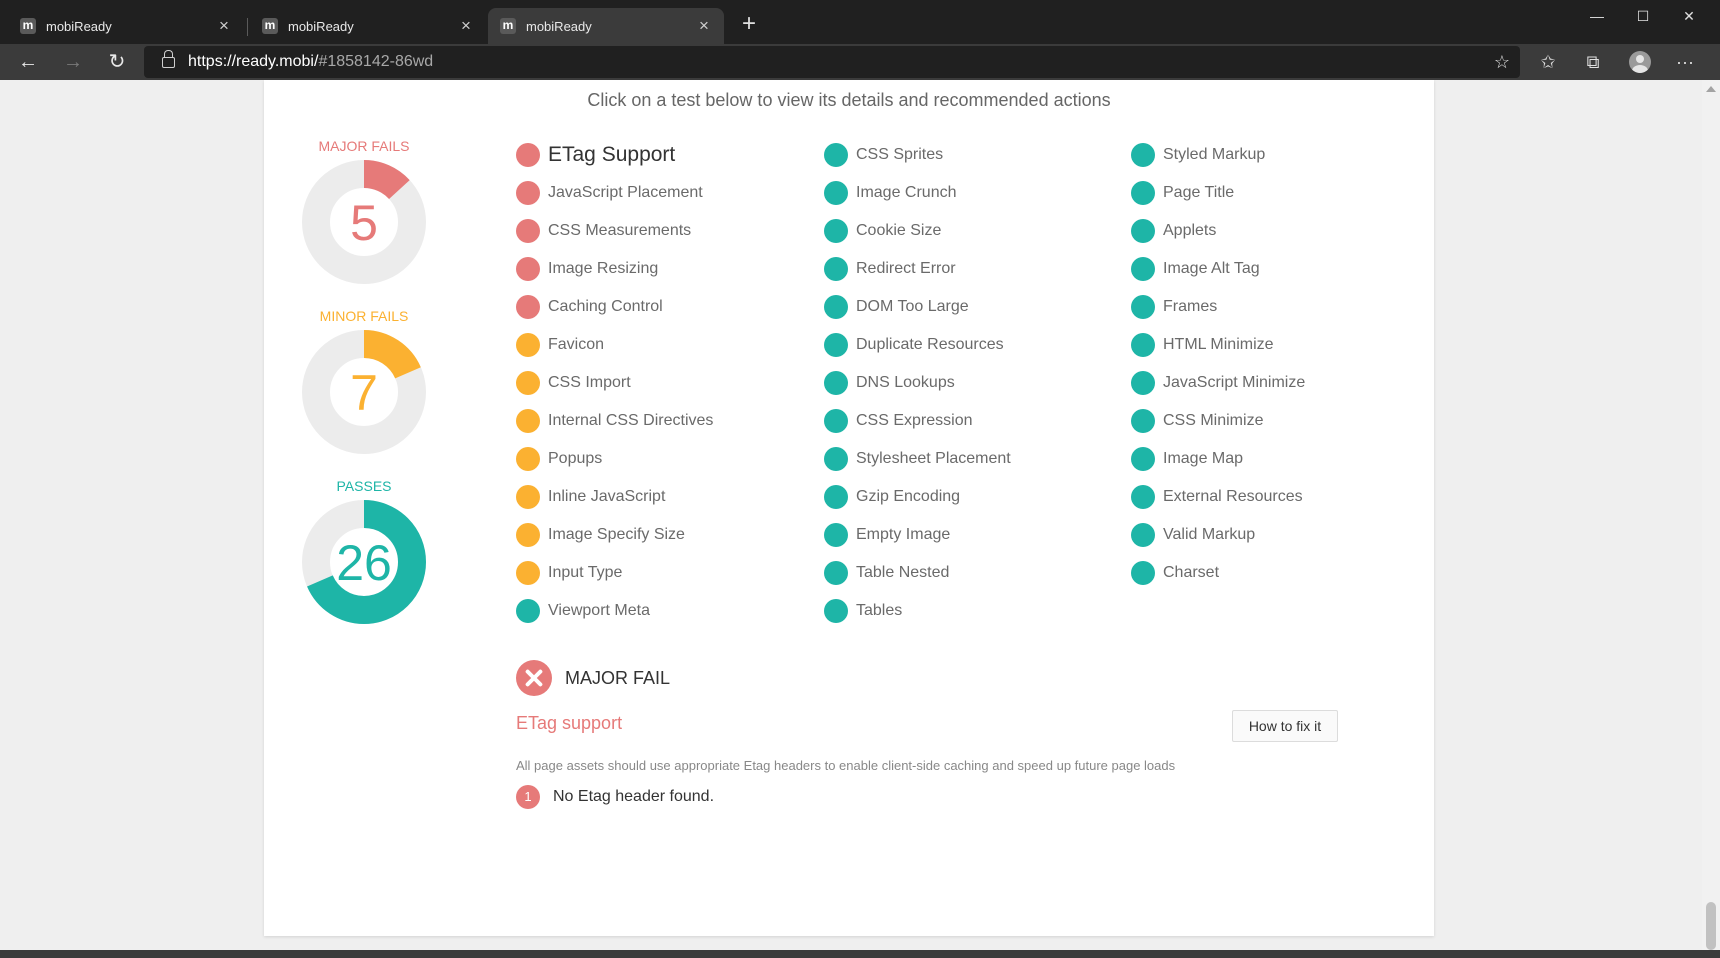 This screenshot has height=958, width=1720. What do you see at coordinates (569, 723) in the screenshot?
I see `detail-title: ETag support` at bounding box center [569, 723].